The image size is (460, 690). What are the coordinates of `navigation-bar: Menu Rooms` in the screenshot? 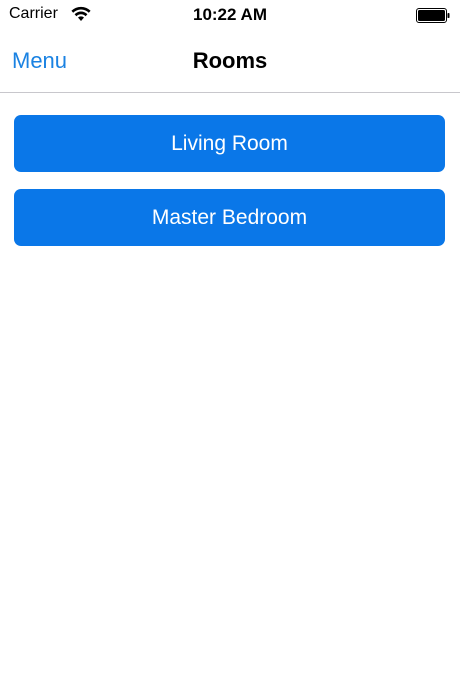 It's located at (230, 61).